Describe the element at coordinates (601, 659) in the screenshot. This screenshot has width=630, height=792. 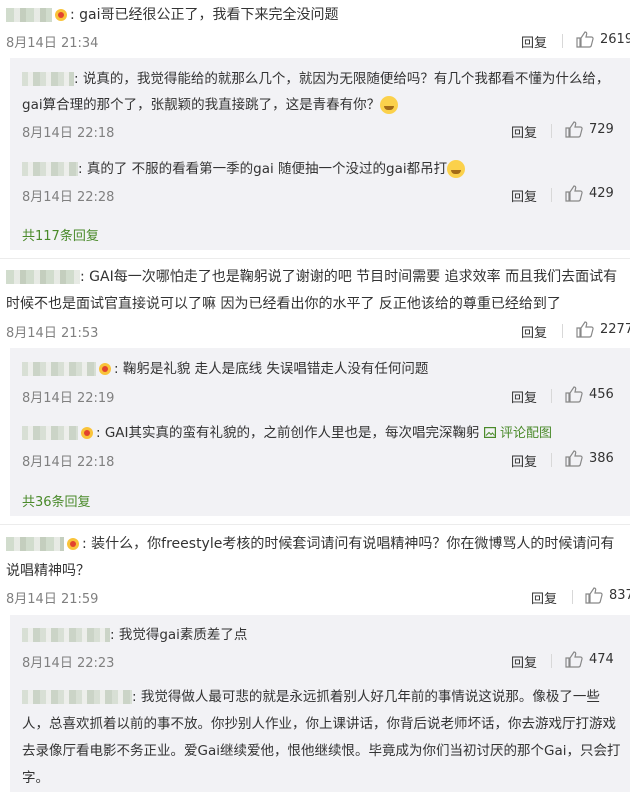
I see `like-count: 474` at that location.